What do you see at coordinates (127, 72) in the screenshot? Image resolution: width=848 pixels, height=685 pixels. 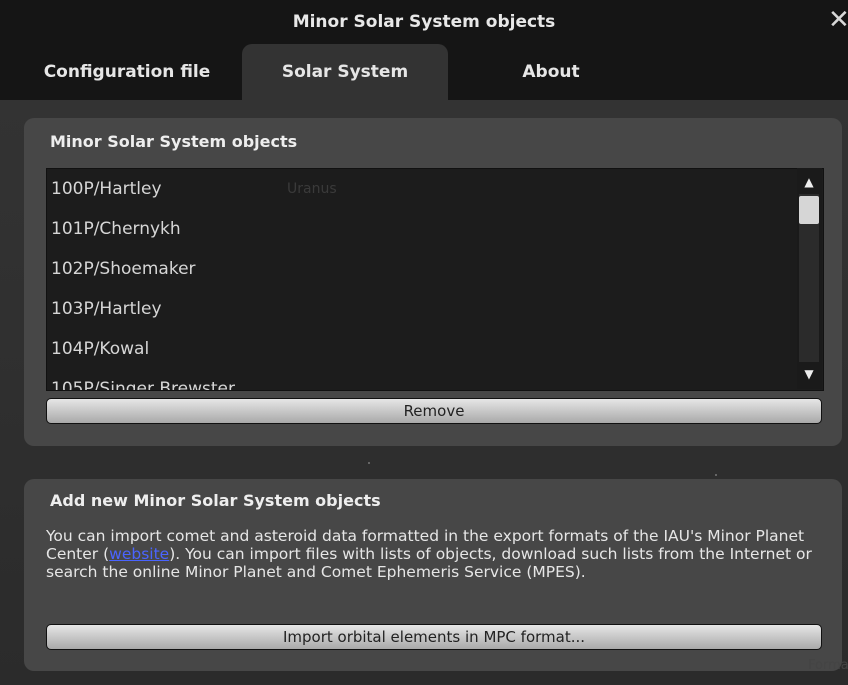 I see `tab-configuration-file: Configuration file` at bounding box center [127, 72].